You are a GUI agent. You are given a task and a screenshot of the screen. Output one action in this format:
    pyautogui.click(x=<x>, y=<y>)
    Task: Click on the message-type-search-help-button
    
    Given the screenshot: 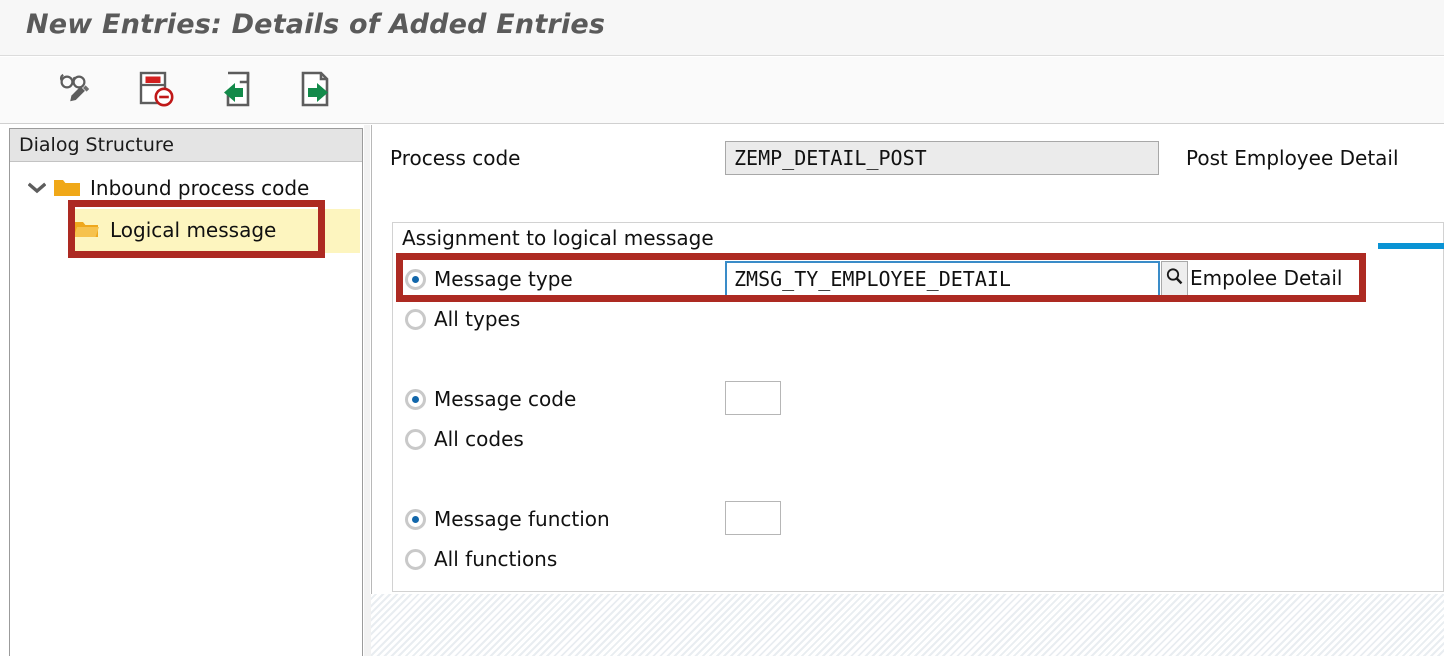 What is the action you would take?
    pyautogui.click(x=1174, y=279)
    